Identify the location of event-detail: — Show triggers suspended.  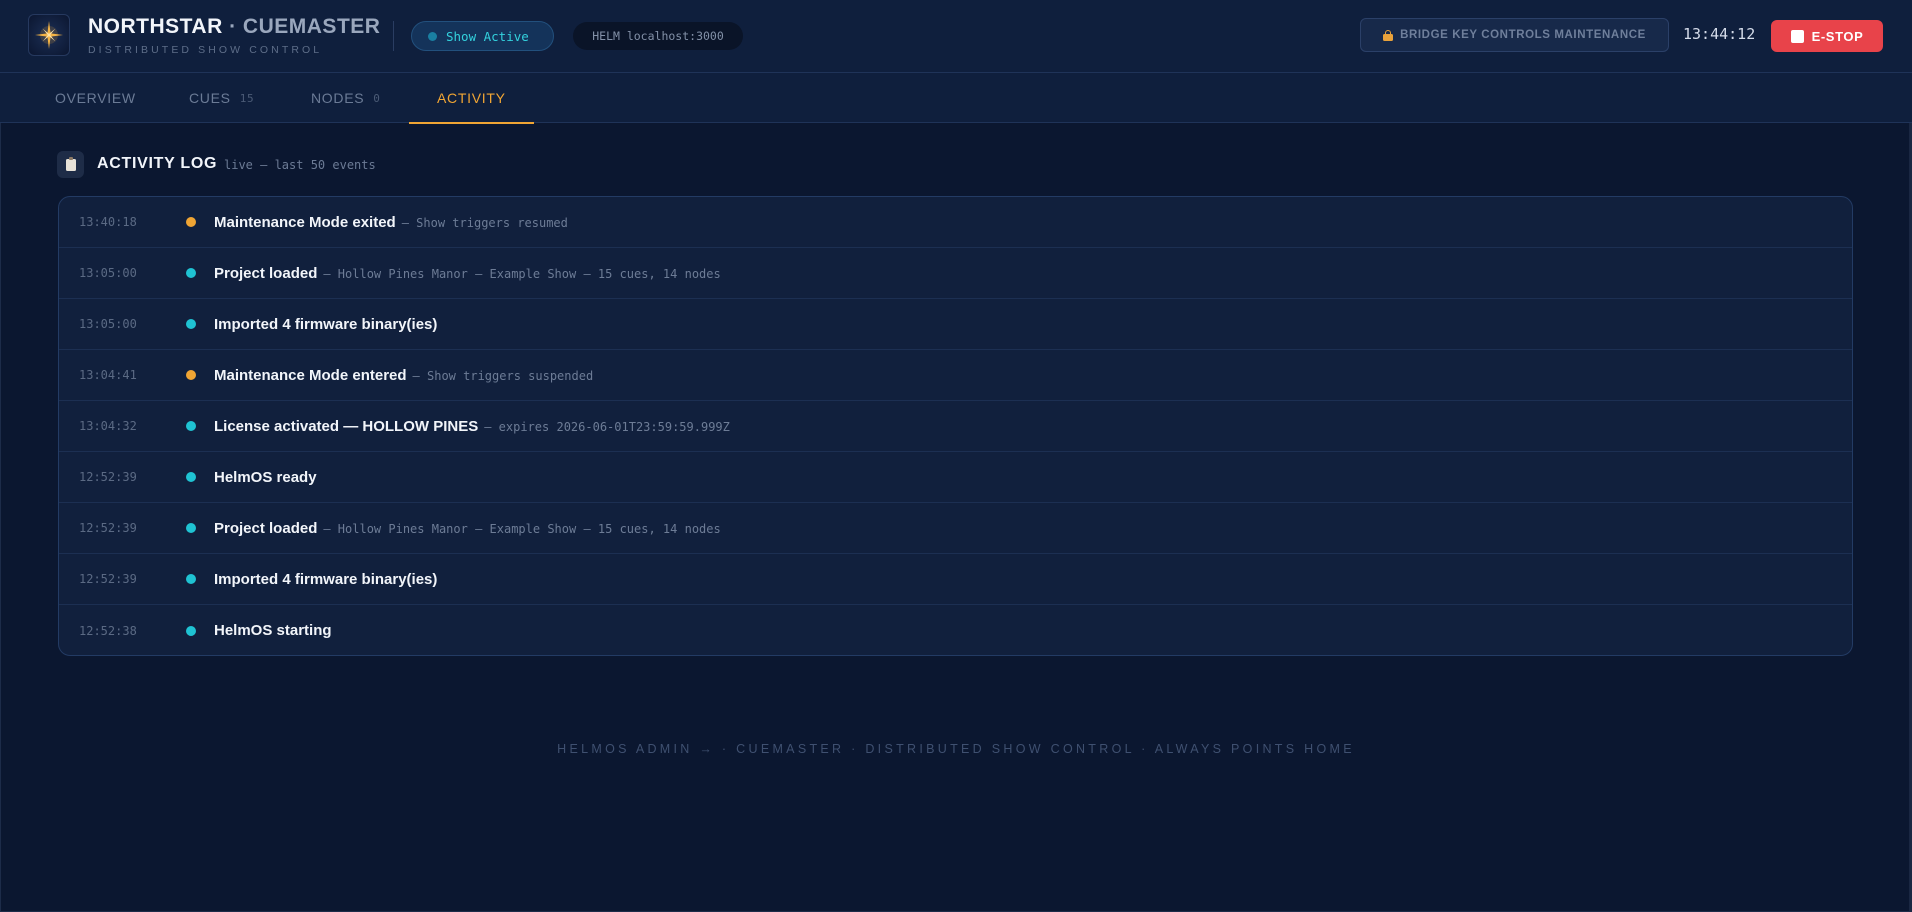
(503, 375).